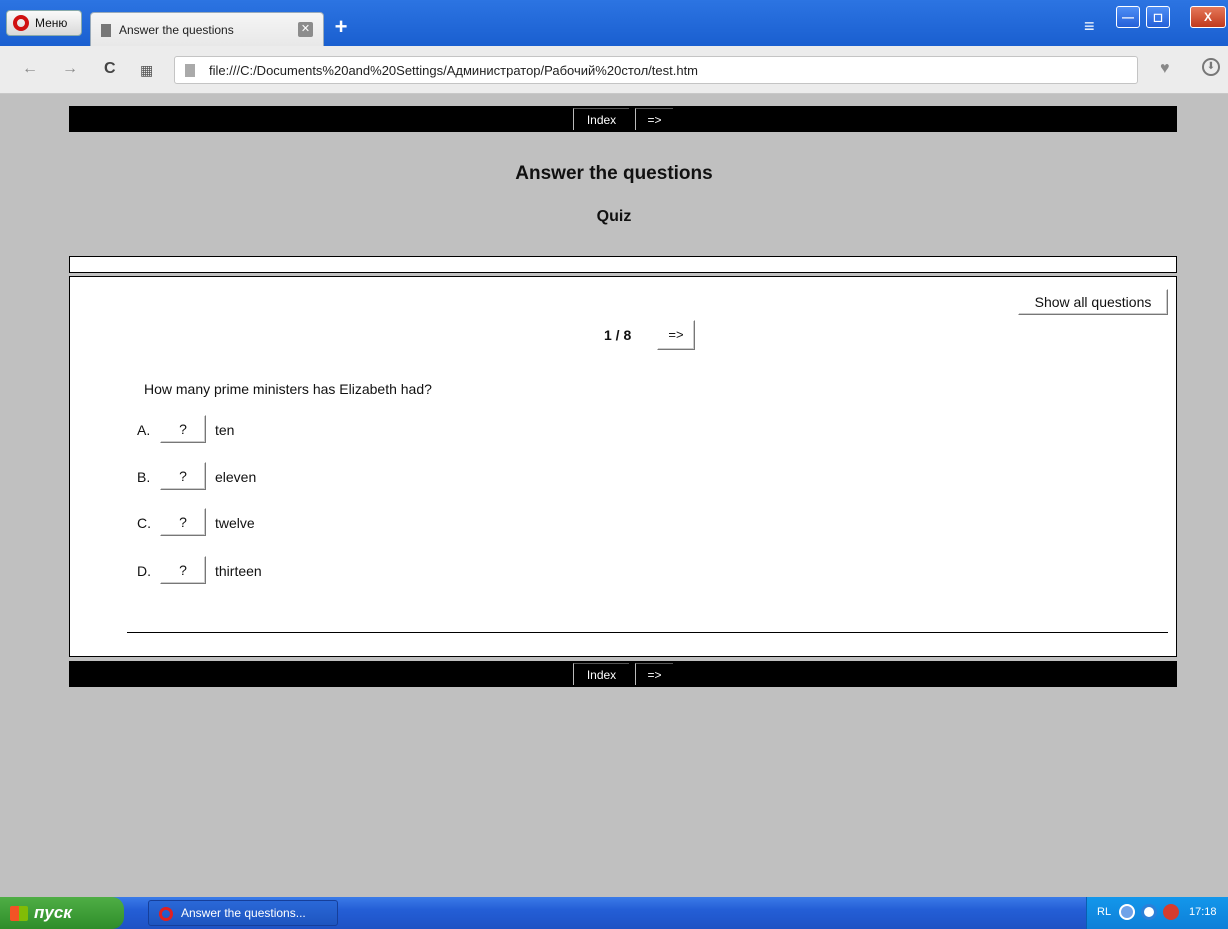 The image size is (1228, 929). What do you see at coordinates (183, 522) in the screenshot?
I see `option-c-button: ?` at bounding box center [183, 522].